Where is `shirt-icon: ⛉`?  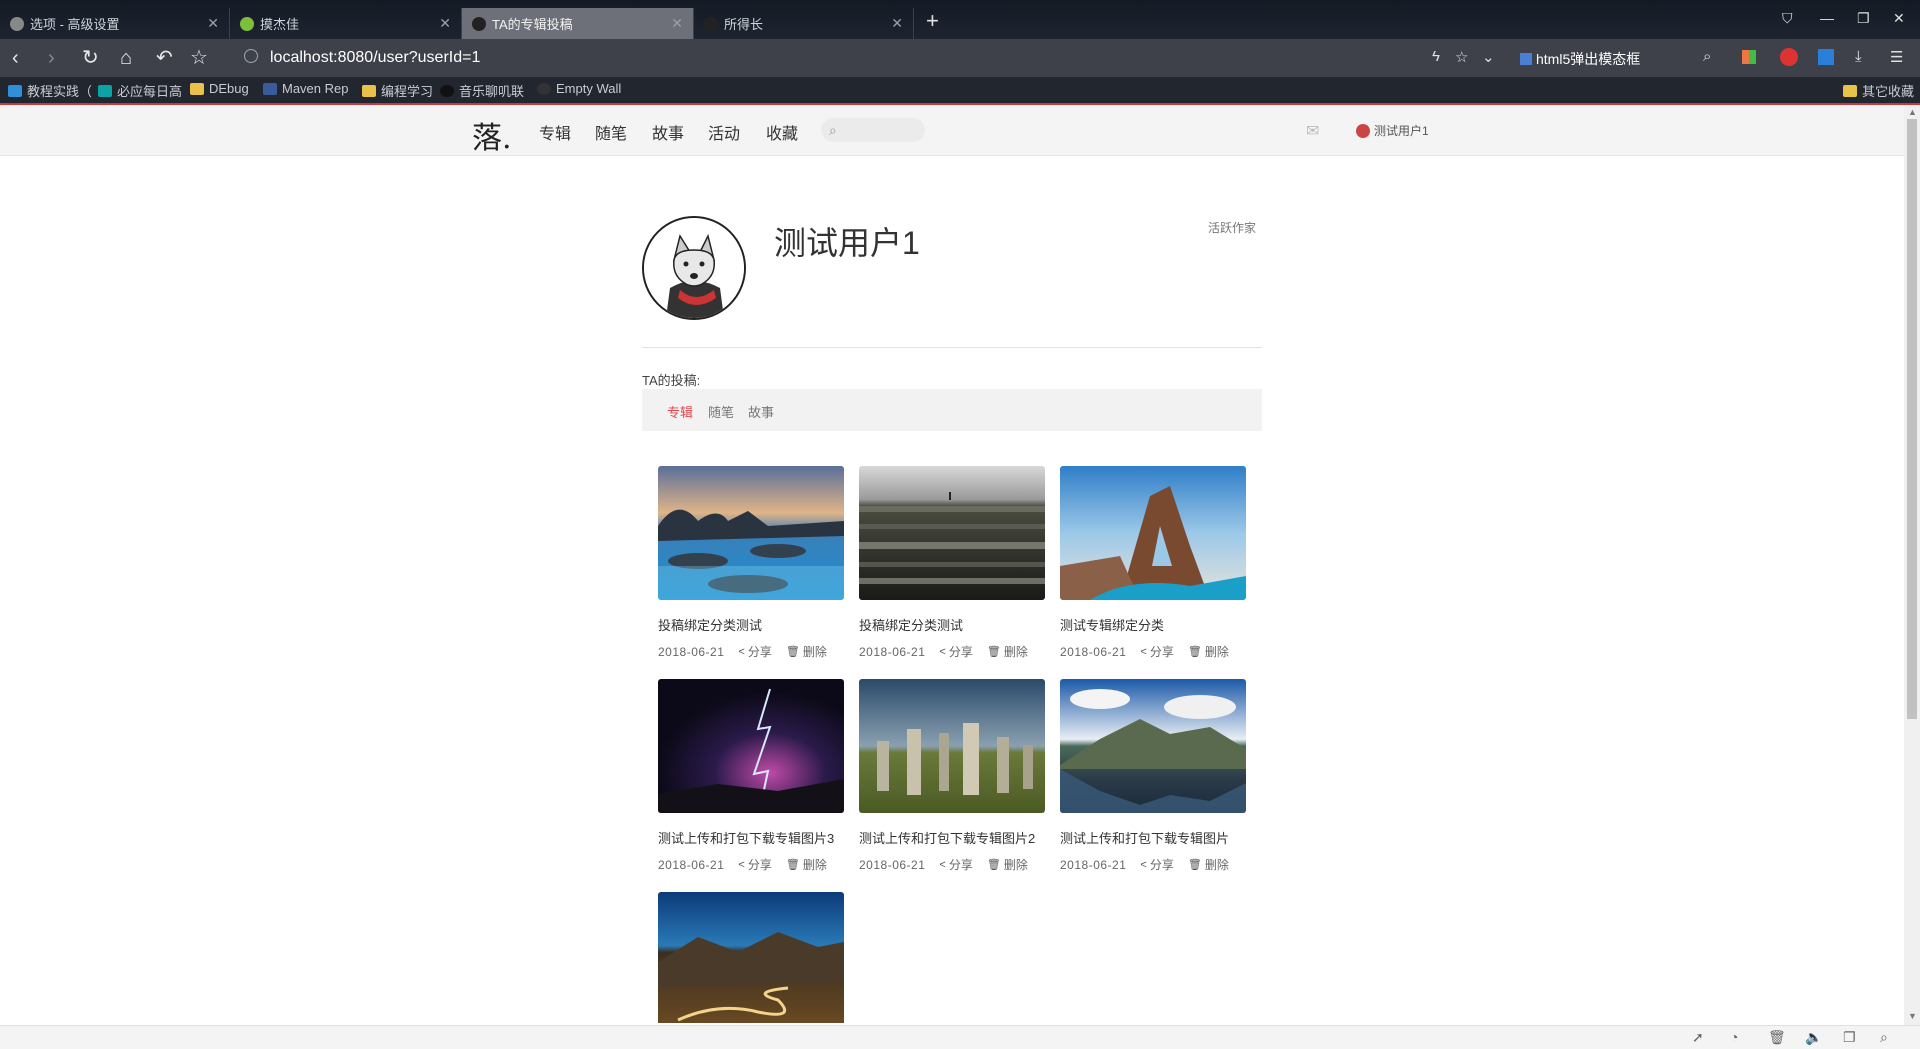 shirt-icon: ⛉ is located at coordinates (1787, 18).